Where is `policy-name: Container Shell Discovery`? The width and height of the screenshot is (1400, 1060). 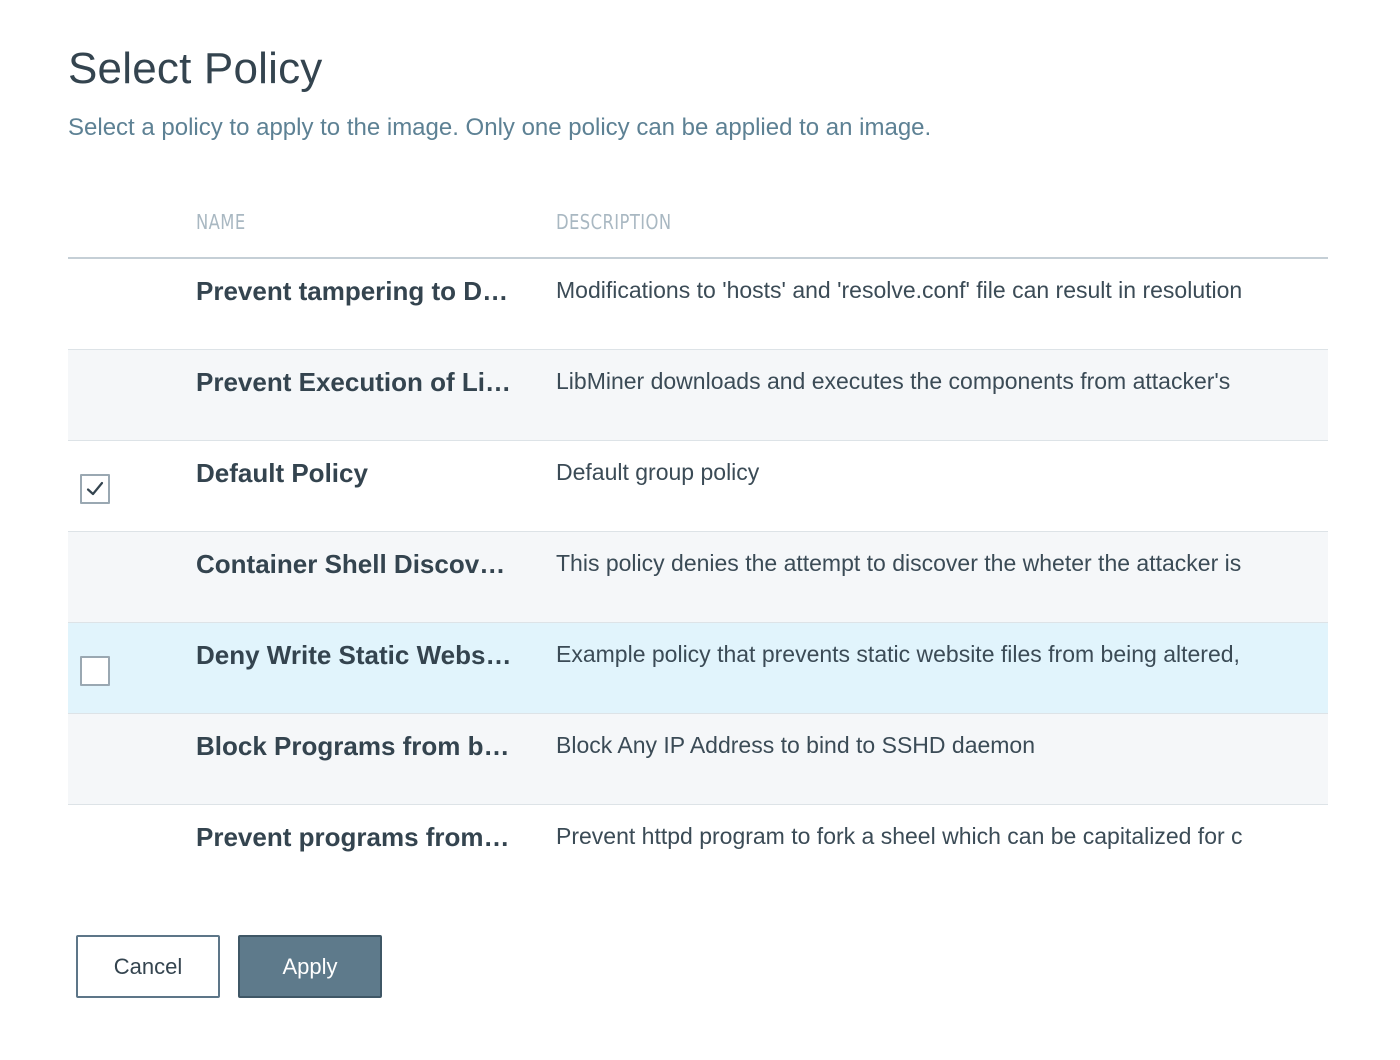
policy-name: Container Shell Discovery is located at coordinates (356, 564).